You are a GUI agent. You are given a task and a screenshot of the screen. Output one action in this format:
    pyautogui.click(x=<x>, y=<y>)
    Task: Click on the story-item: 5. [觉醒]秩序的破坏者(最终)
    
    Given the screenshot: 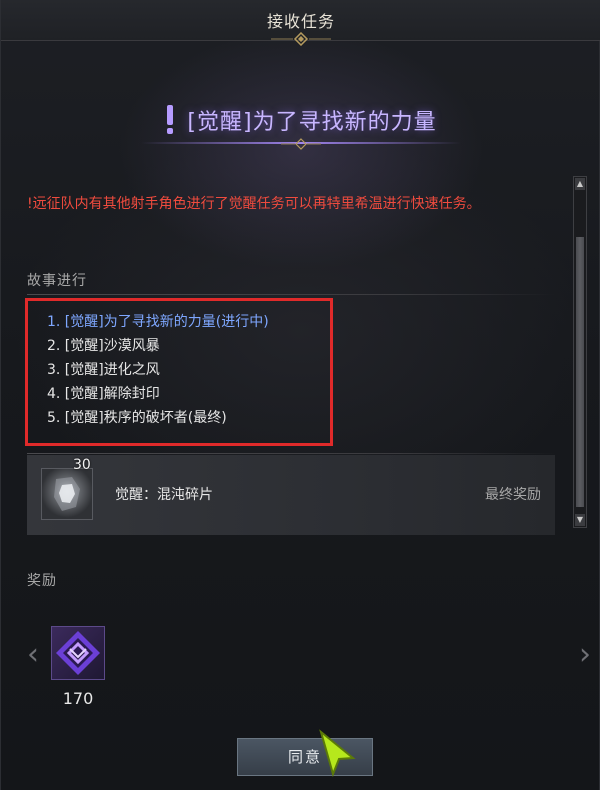 What is the action you would take?
    pyautogui.click(x=158, y=418)
    